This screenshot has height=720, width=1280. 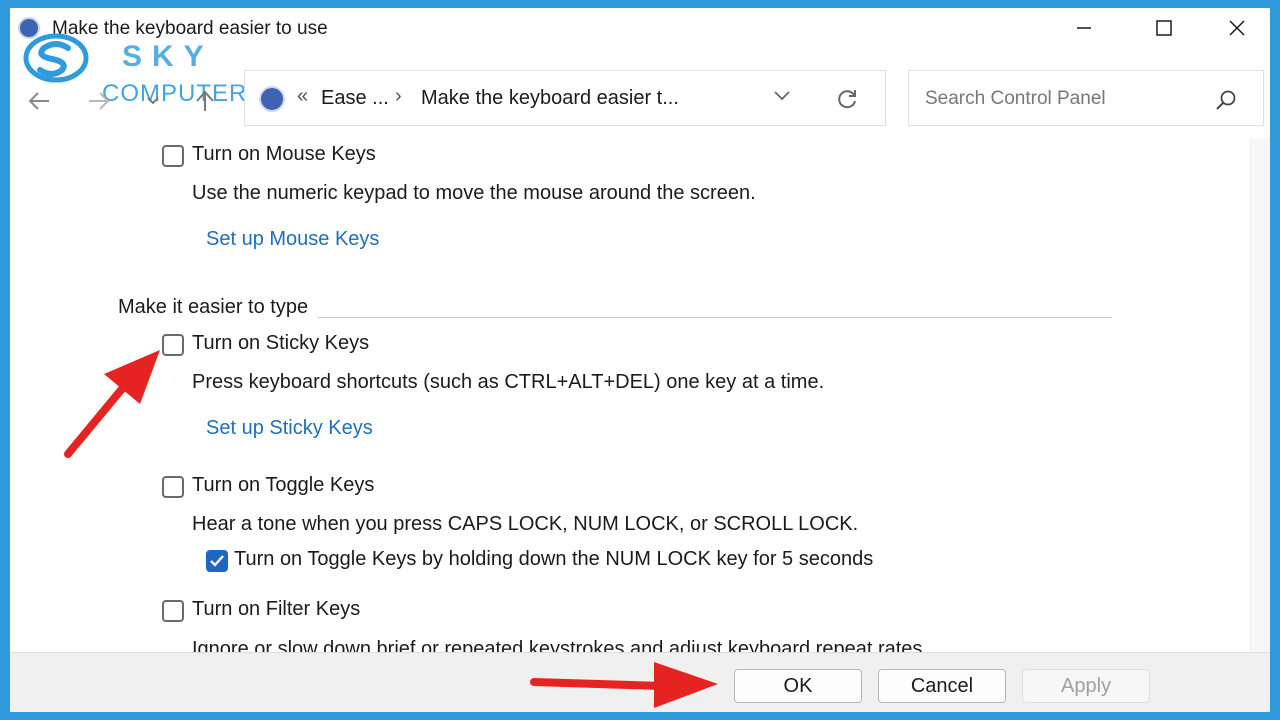 What do you see at coordinates (168, 56) in the screenshot?
I see `logo-text-sky: SKY` at bounding box center [168, 56].